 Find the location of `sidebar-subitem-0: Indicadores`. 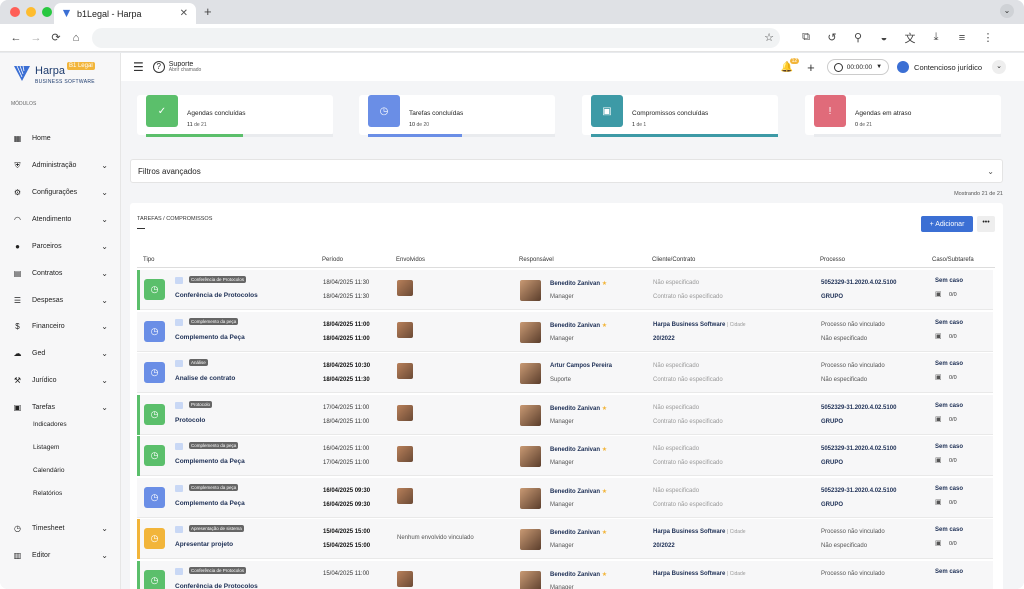

sidebar-subitem-0: Indicadores is located at coordinates (50, 424).